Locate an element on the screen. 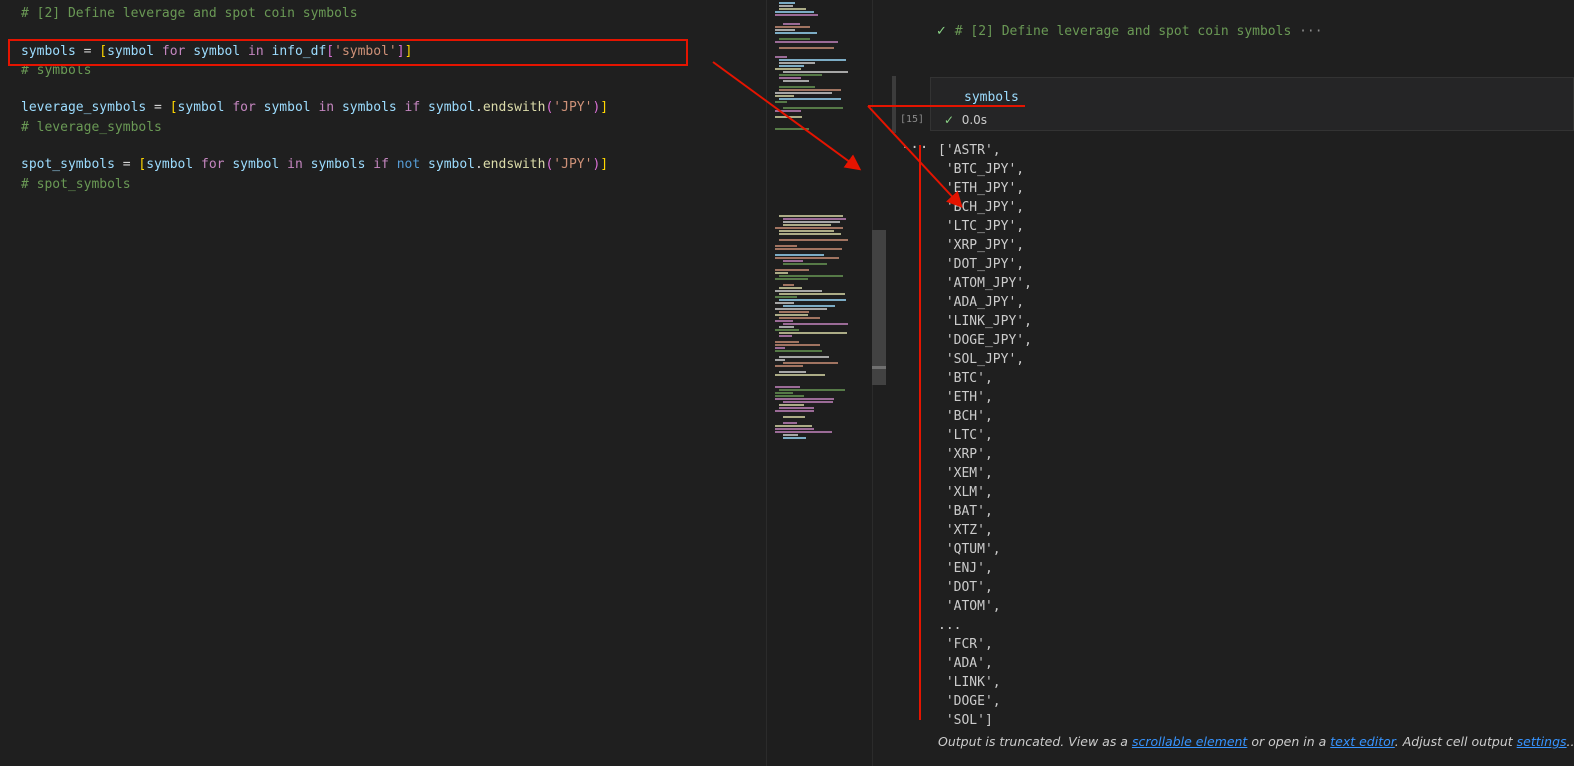  output-line: 'DOGE_JPY', is located at coordinates (985, 340).